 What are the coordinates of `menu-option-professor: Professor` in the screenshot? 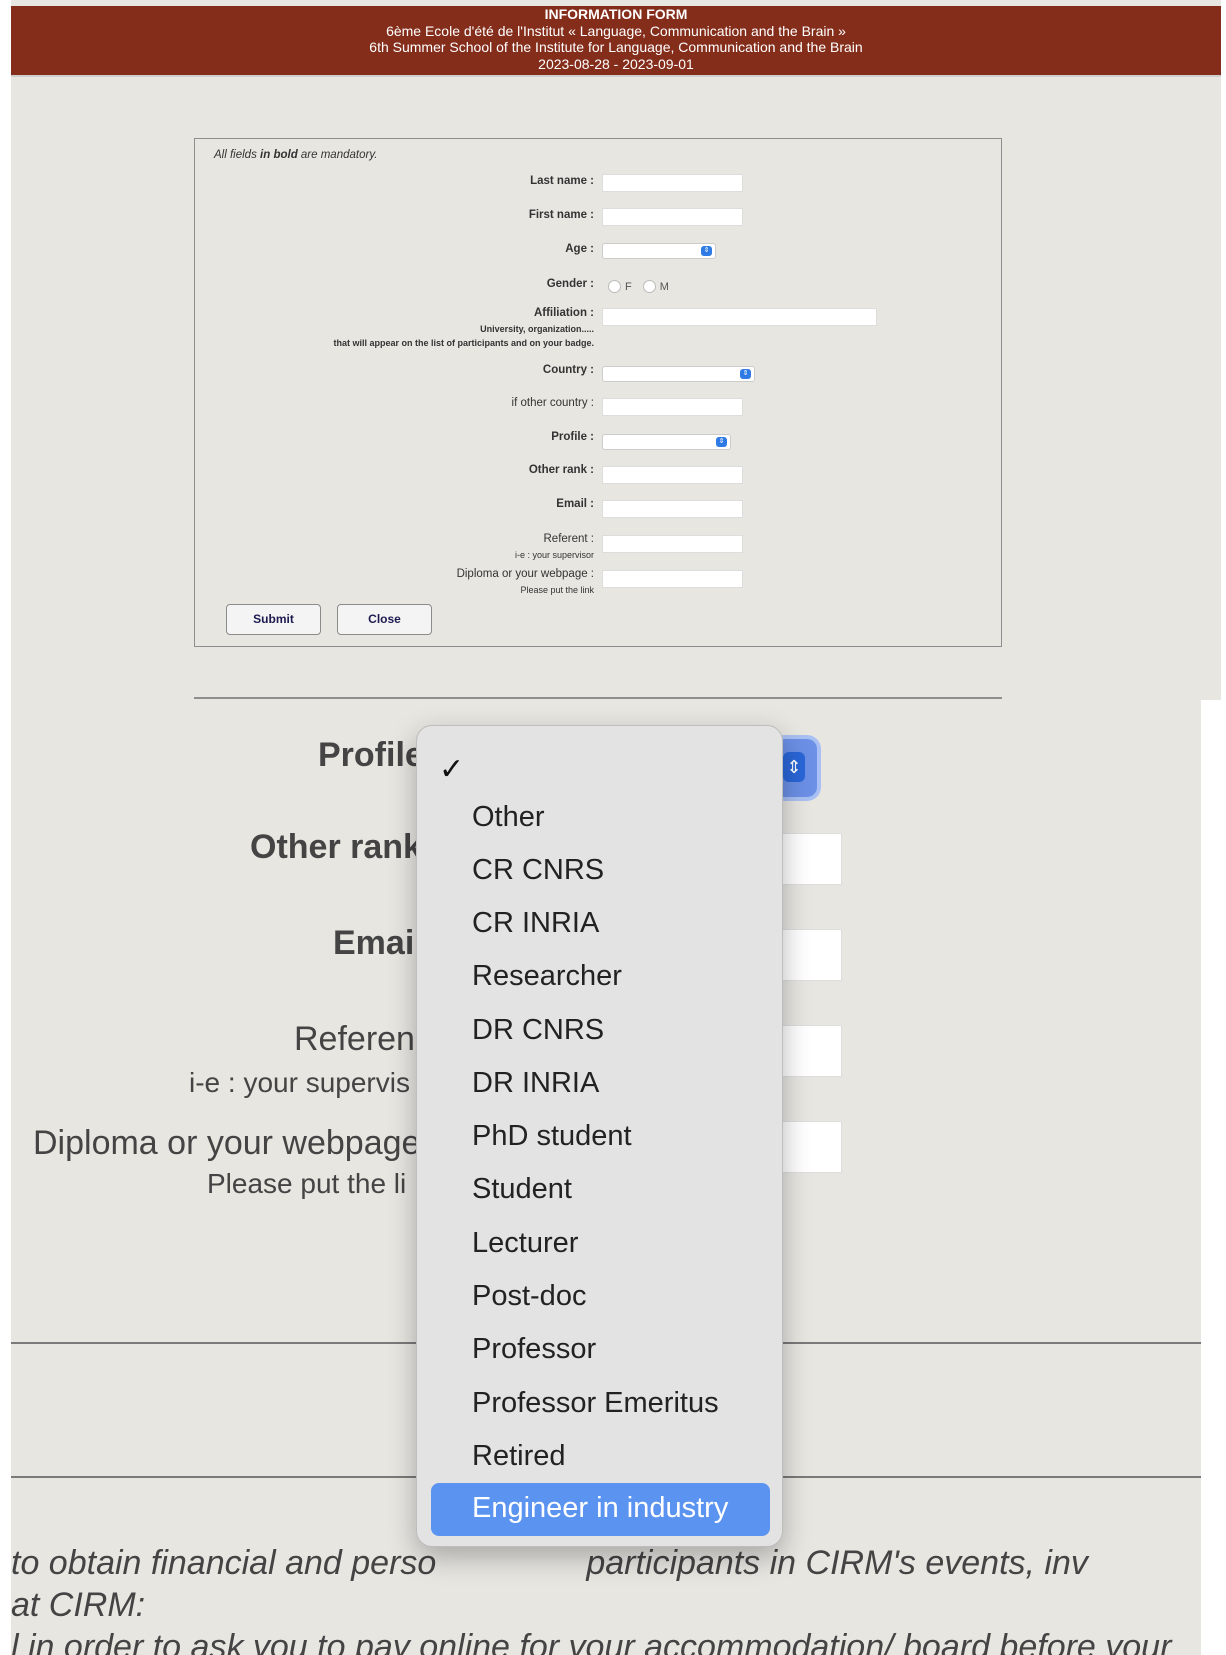 It's located at (534, 1349).